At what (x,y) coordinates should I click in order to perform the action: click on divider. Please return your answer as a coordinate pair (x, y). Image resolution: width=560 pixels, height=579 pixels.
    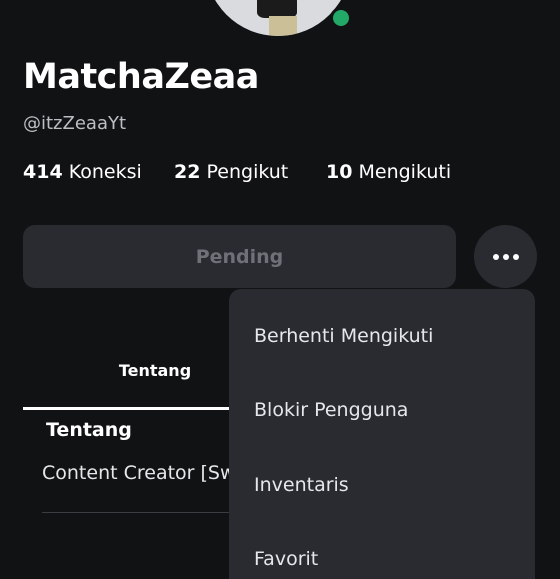
    Looking at the image, I should click on (137, 512).